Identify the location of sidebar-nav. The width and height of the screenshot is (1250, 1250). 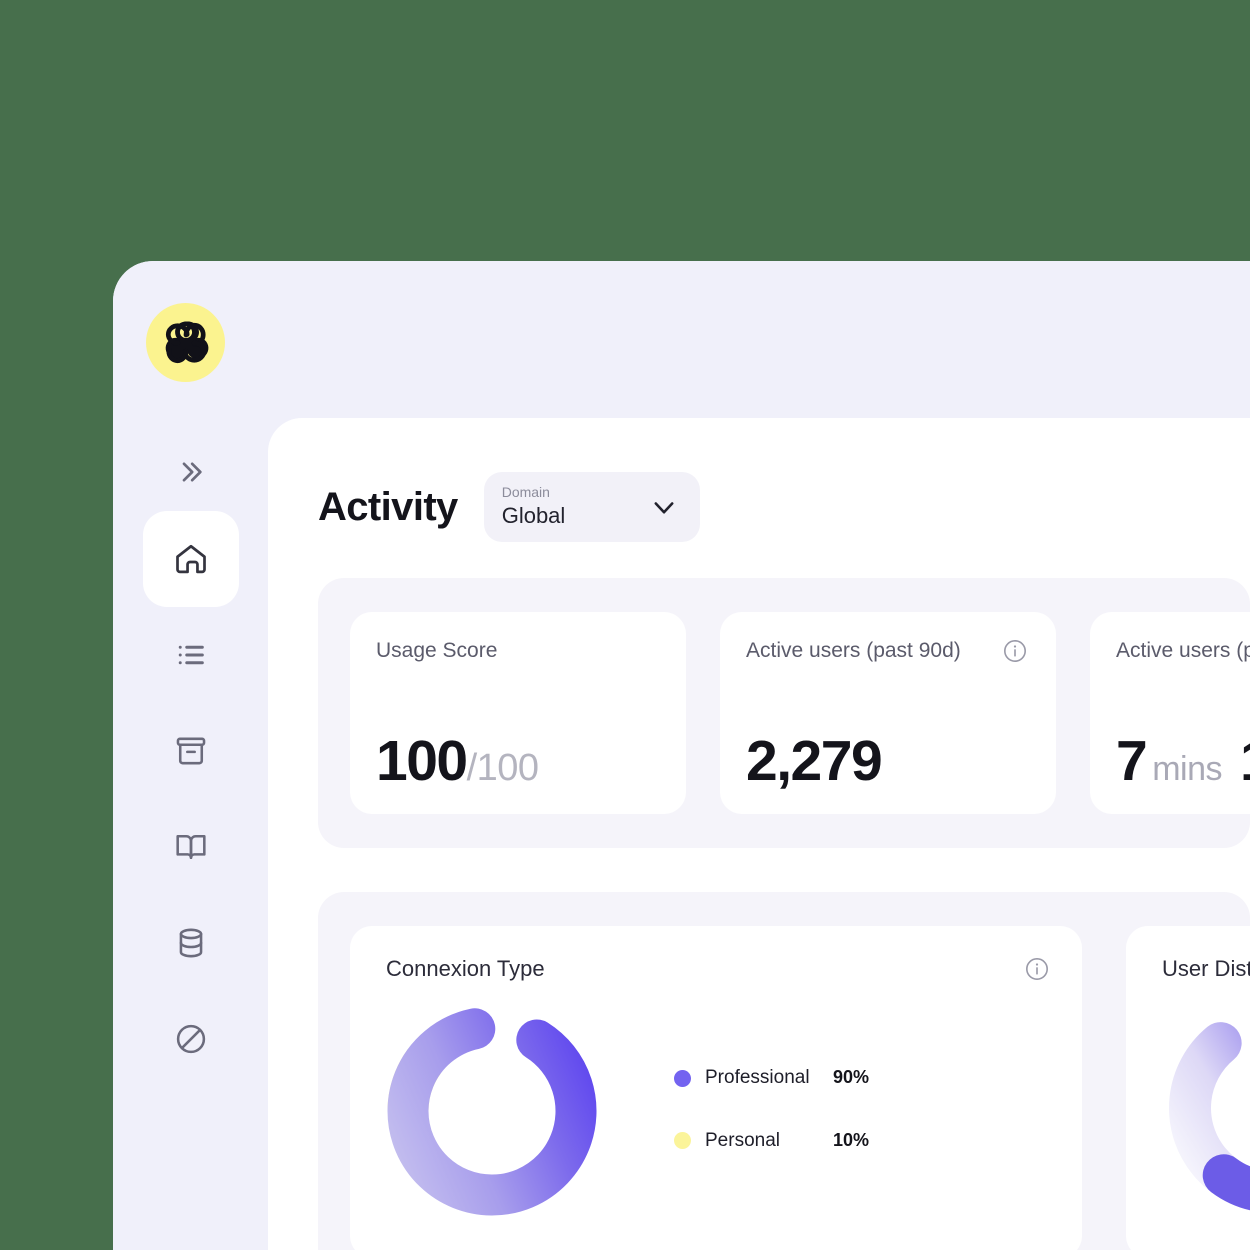
(190, 799).